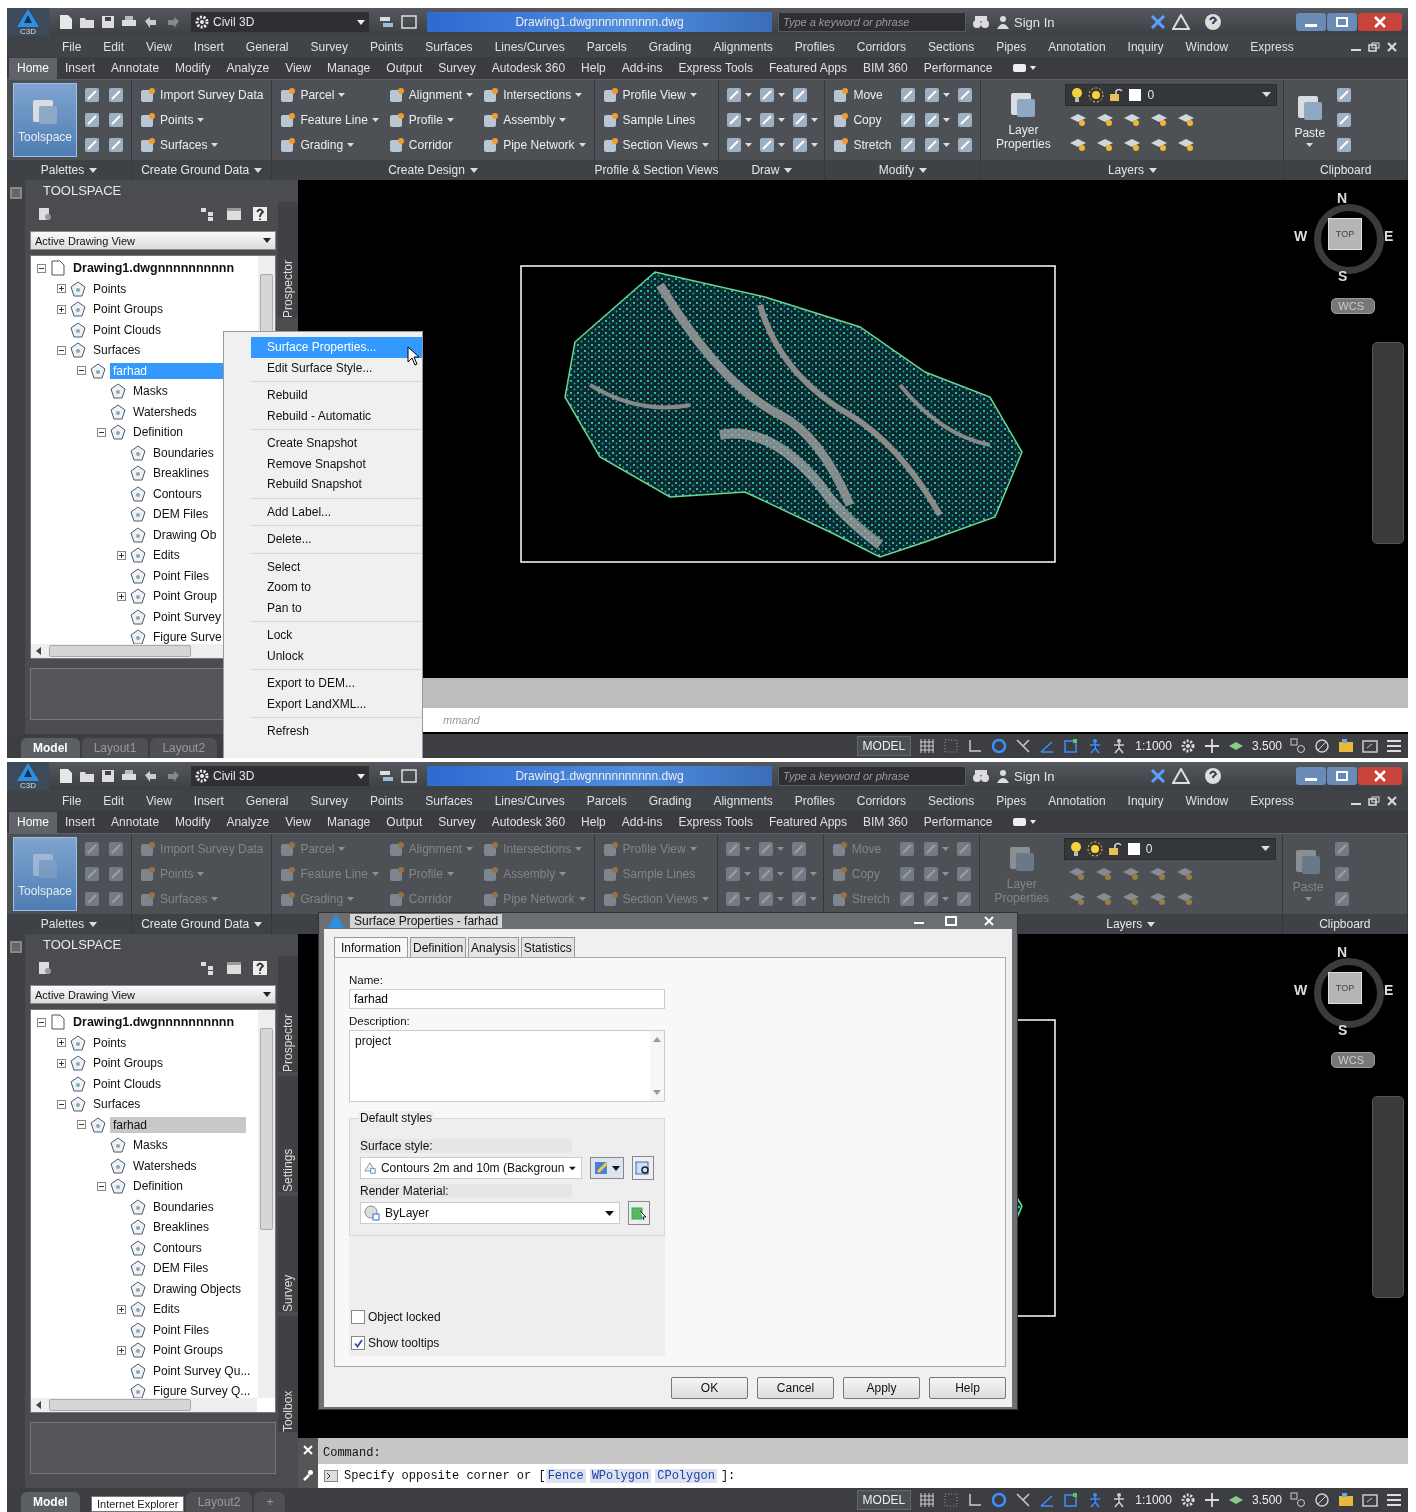  What do you see at coordinates (743, 46) in the screenshot?
I see `menu-item: Alignments` at bounding box center [743, 46].